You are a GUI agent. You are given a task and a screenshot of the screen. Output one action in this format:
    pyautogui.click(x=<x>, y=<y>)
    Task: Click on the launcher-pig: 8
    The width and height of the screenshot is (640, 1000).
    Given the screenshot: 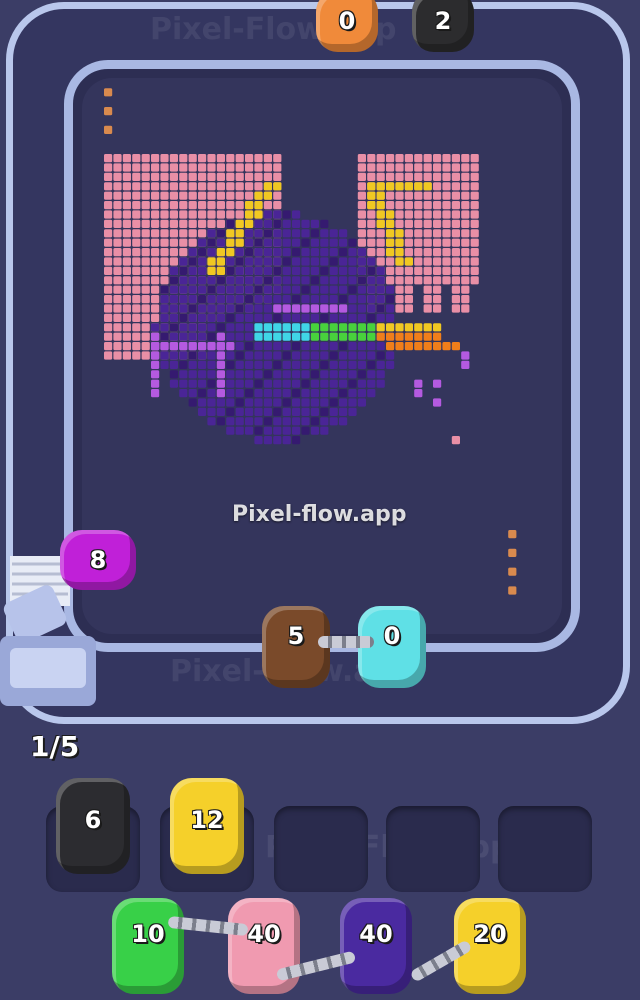 What is the action you would take?
    pyautogui.click(x=98, y=560)
    